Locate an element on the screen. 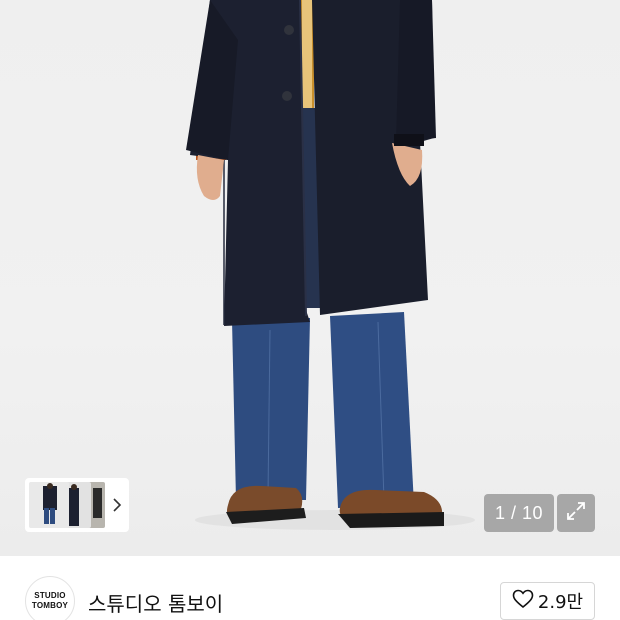 This screenshot has width=620, height=620. expand-icon is located at coordinates (576, 513).